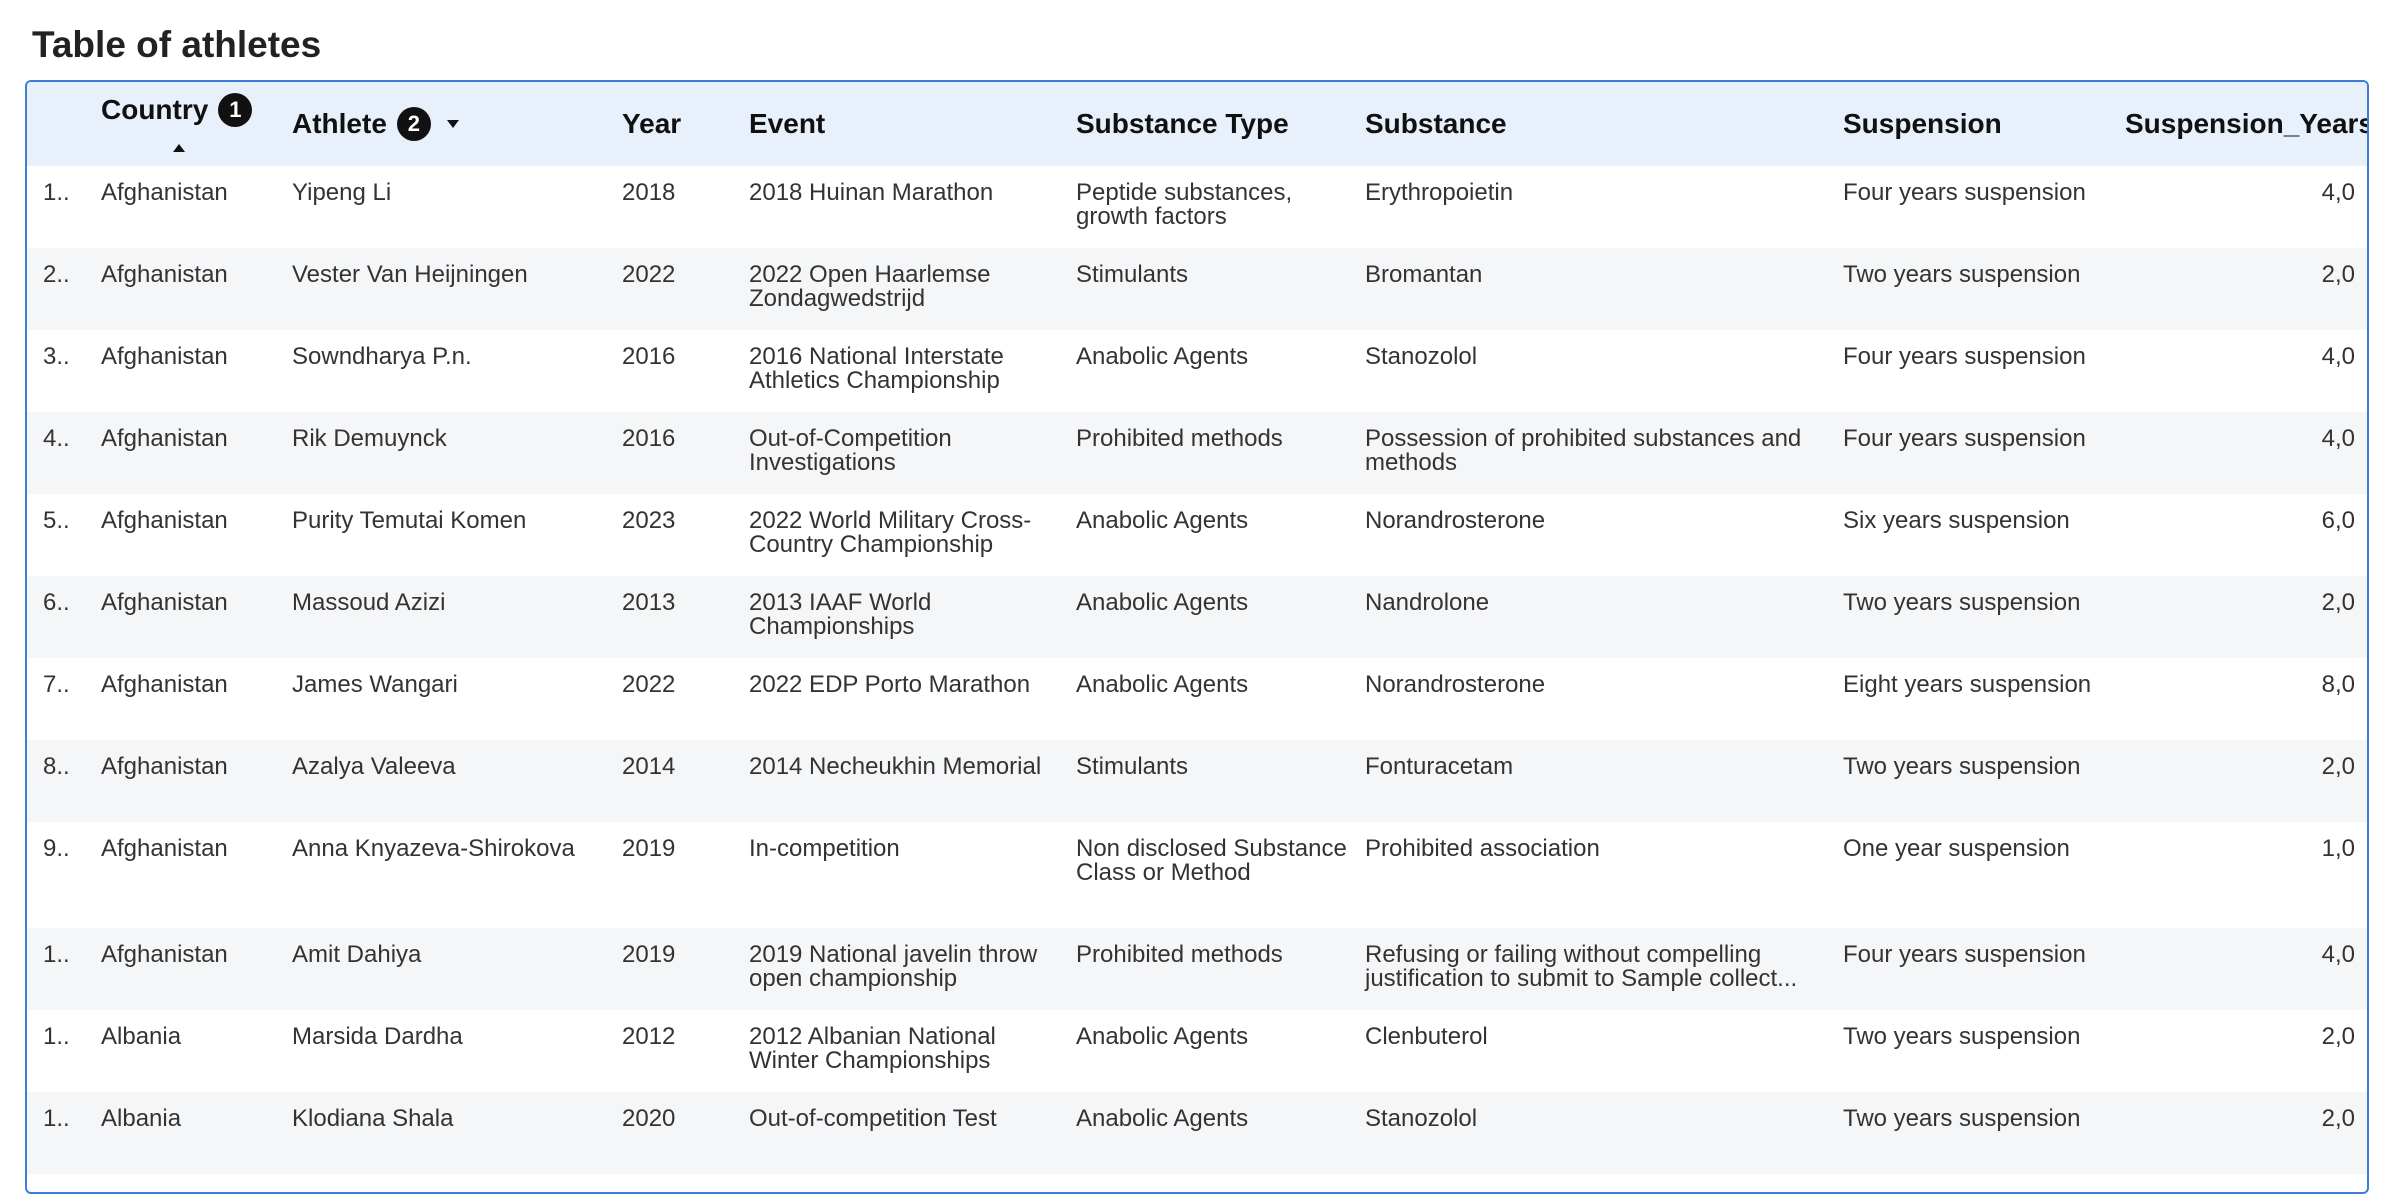  I want to click on cell-substance: Bromantan, so click(1424, 274).